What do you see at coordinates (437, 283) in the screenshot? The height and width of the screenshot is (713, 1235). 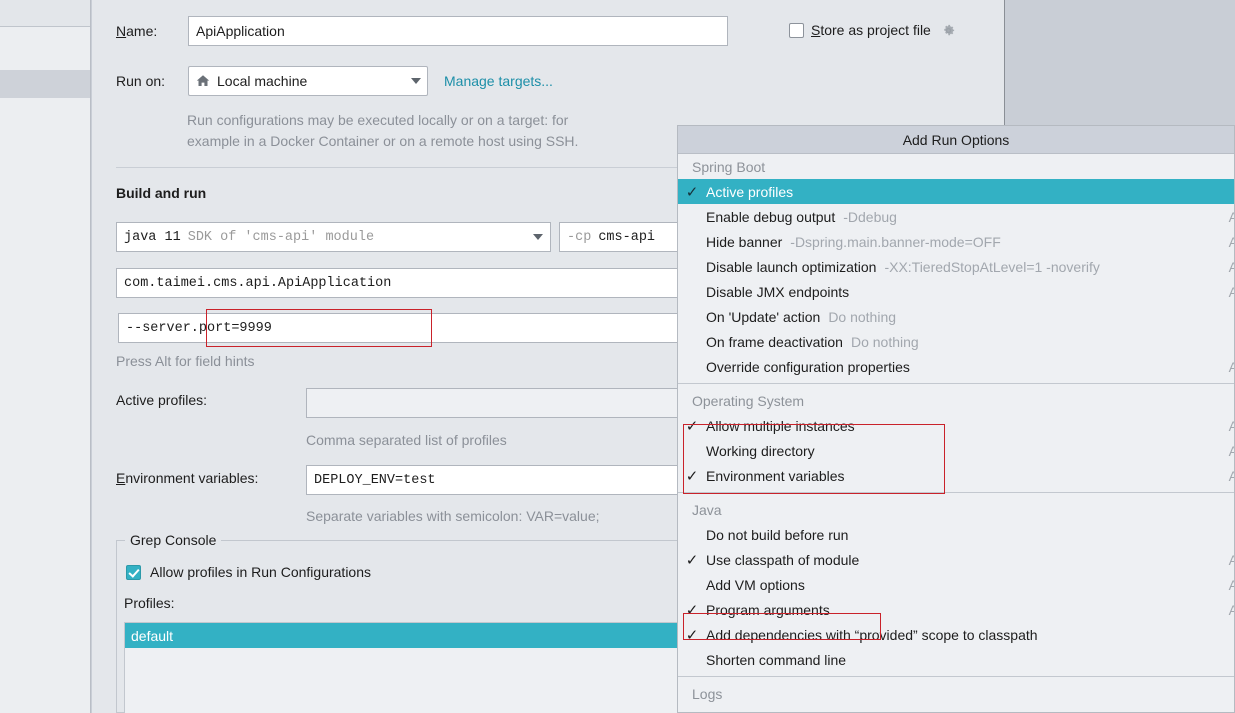 I see `main-class-field: com.taimei.cms.api.ApiApplication` at bounding box center [437, 283].